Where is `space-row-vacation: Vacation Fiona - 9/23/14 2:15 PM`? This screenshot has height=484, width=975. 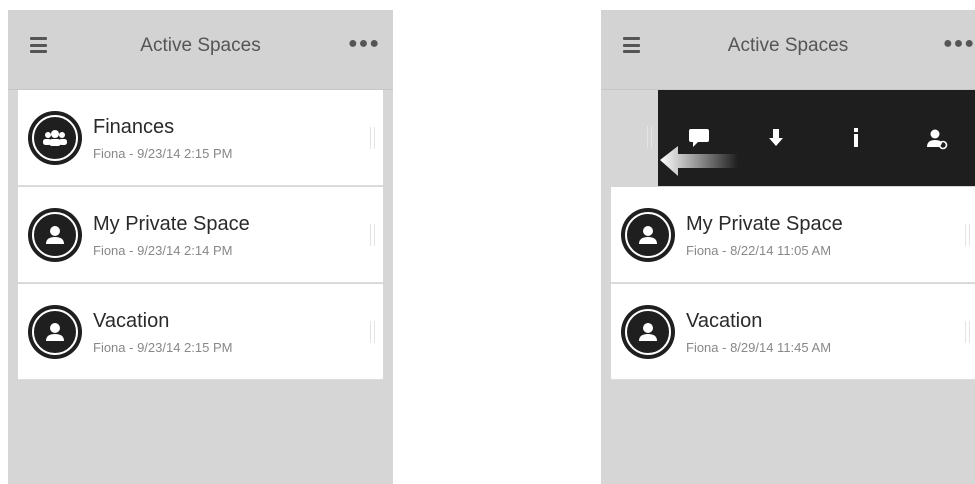
space-row-vacation: Vacation Fiona - 9/23/14 2:15 PM is located at coordinates (200, 332).